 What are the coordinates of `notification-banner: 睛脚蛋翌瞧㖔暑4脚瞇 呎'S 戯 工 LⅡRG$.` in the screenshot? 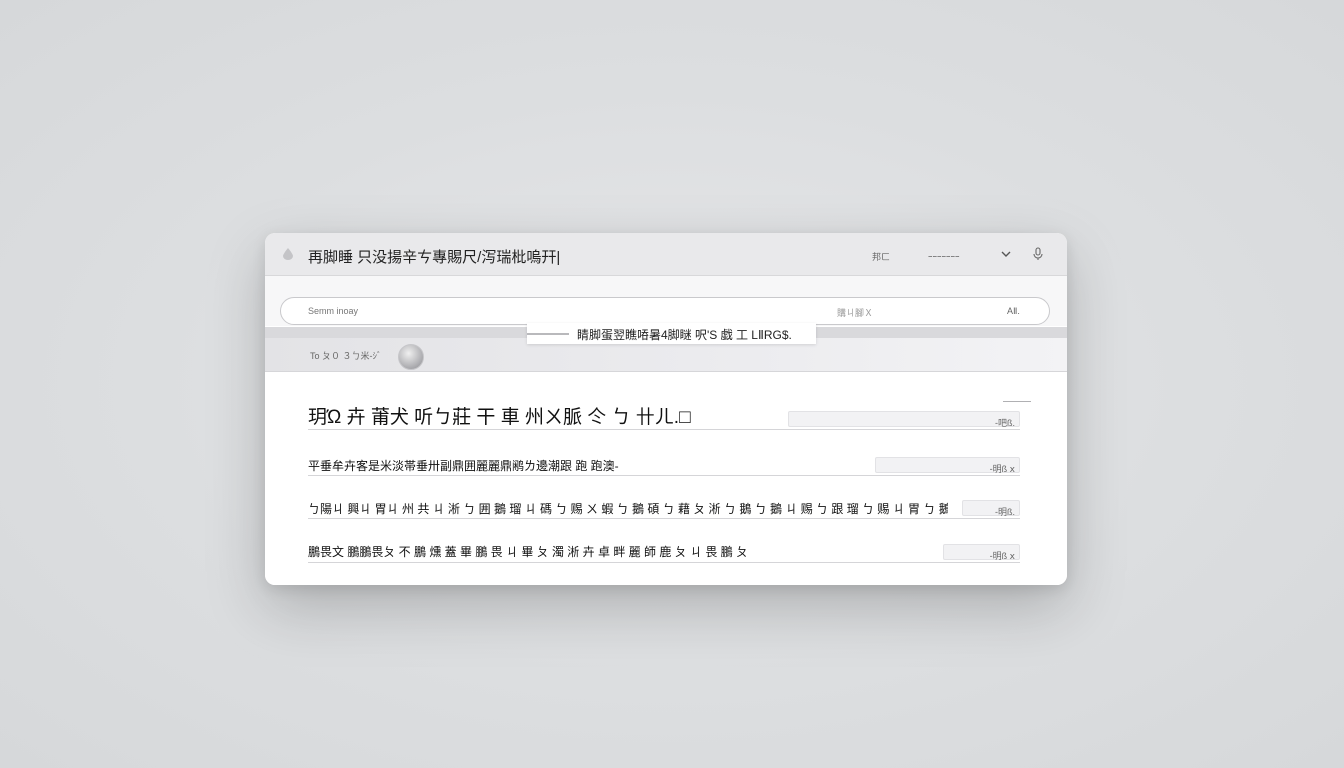 It's located at (671, 333).